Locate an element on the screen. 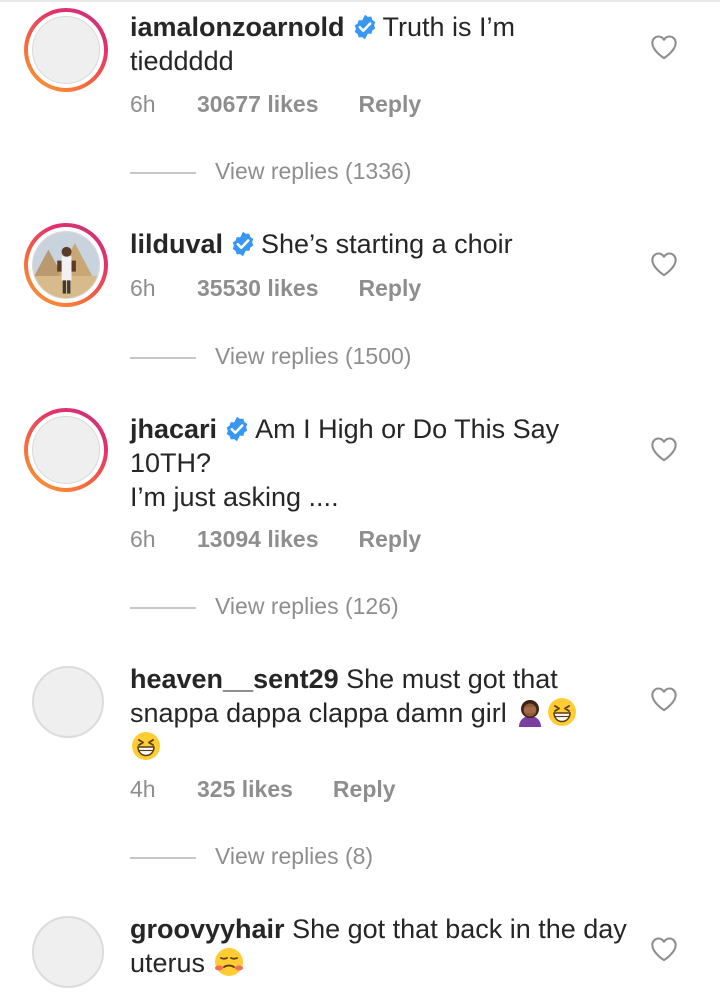 The width and height of the screenshot is (720, 993). likes-count: 325 likes is located at coordinates (245, 789).